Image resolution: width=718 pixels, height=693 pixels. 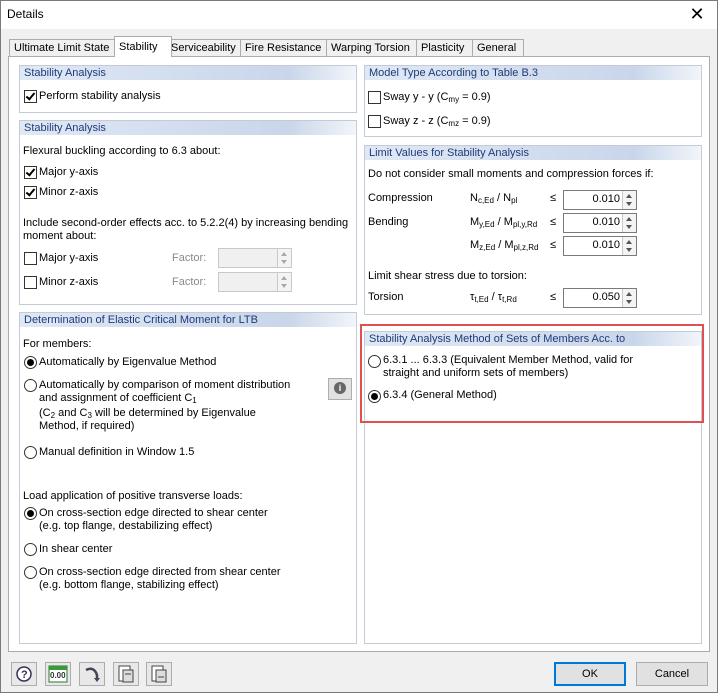 What do you see at coordinates (606, 222) in the screenshot?
I see `bending-y-limit-value: 0.010` at bounding box center [606, 222].